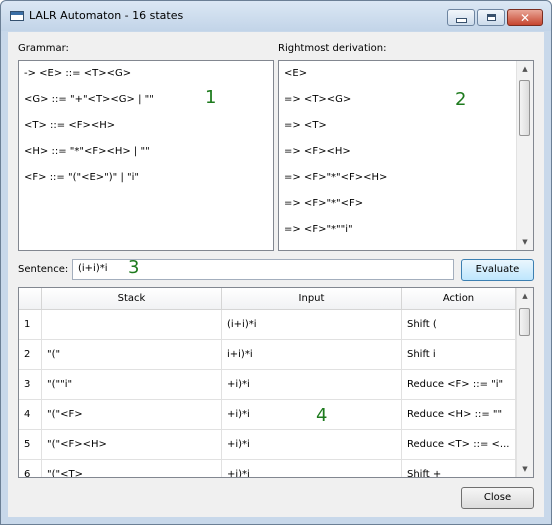  What do you see at coordinates (322, 415) in the screenshot?
I see `annotation-4: 4` at bounding box center [322, 415].